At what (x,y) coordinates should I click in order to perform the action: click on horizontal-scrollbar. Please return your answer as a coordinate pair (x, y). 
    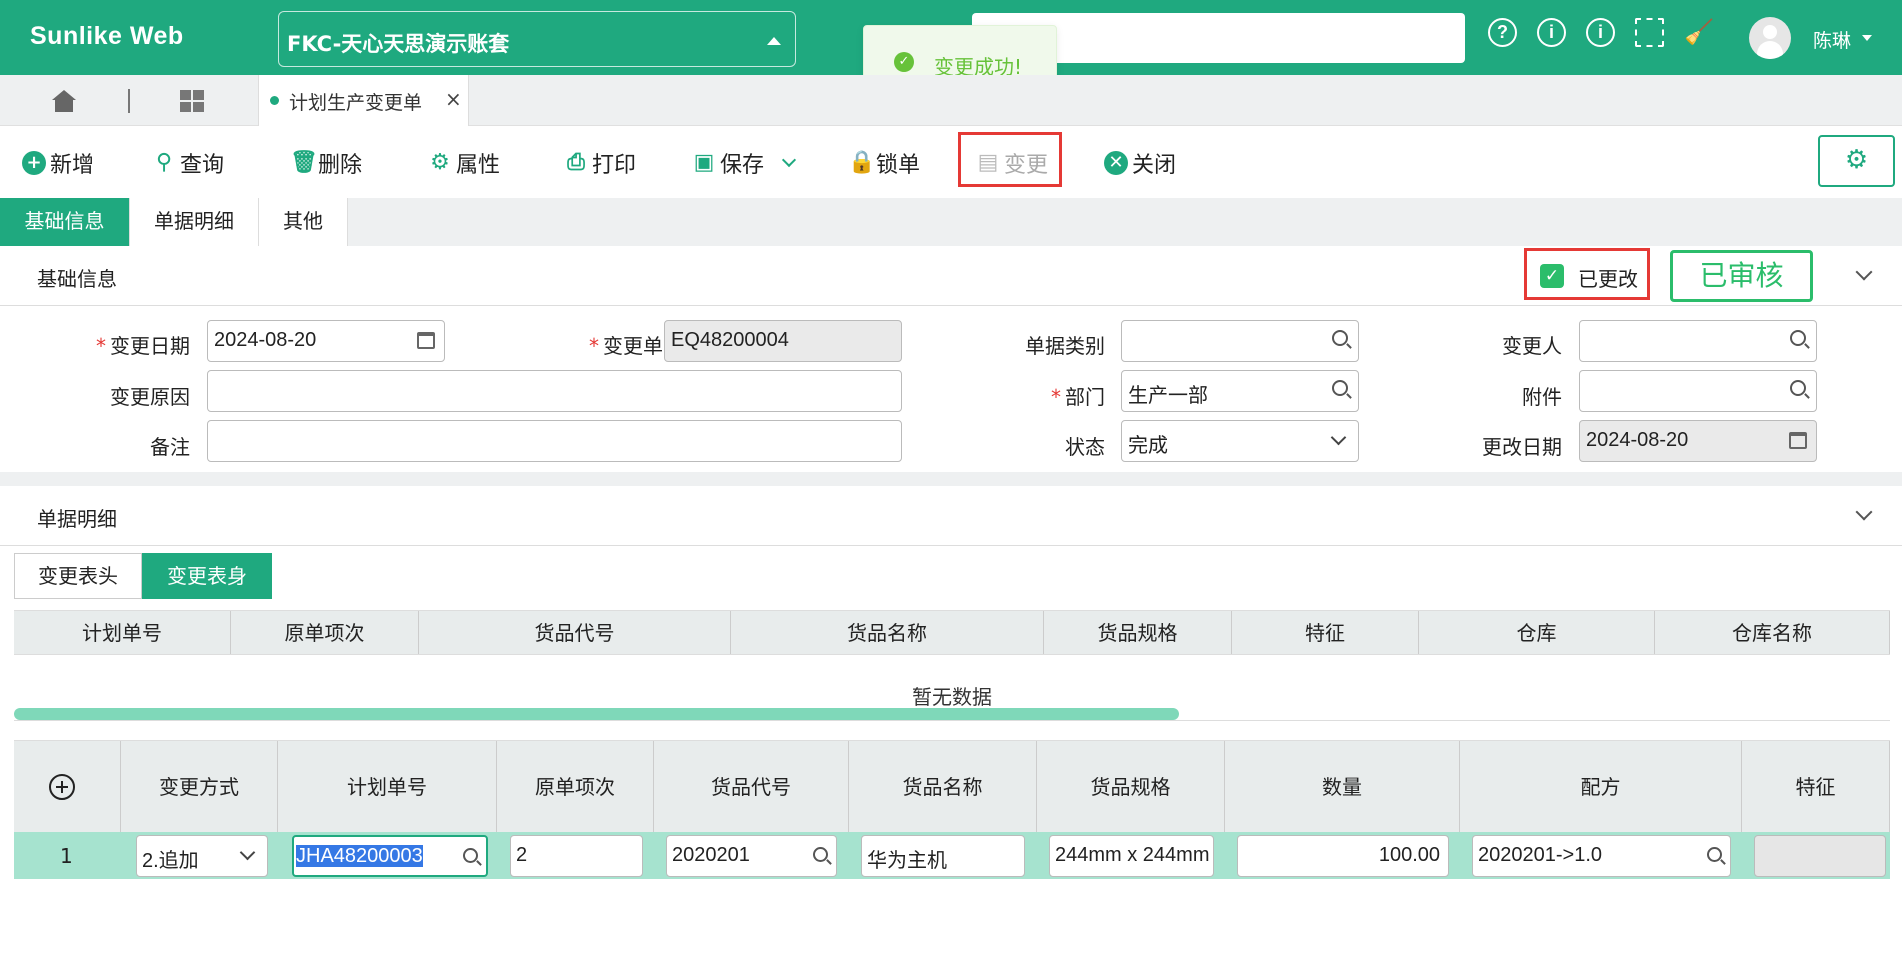
    Looking at the image, I should click on (596, 714).